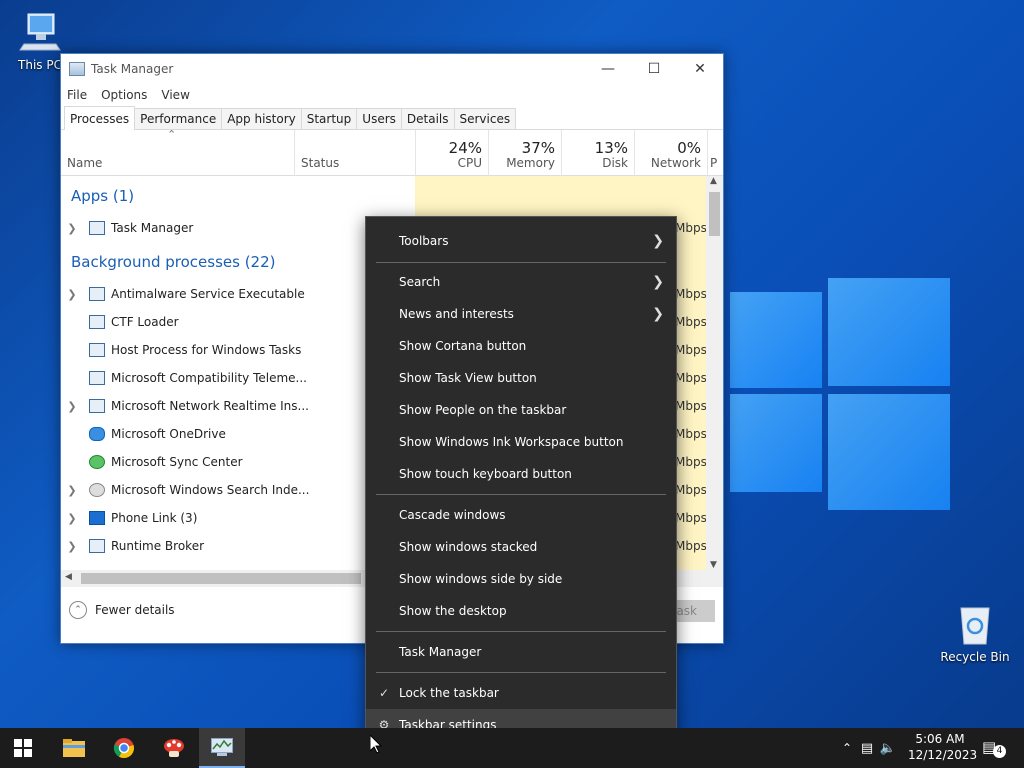 Image resolution: width=1024 pixels, height=768 pixels. Describe the element at coordinates (713, 181) in the screenshot. I see `scroll-up-icon: ▲` at that location.